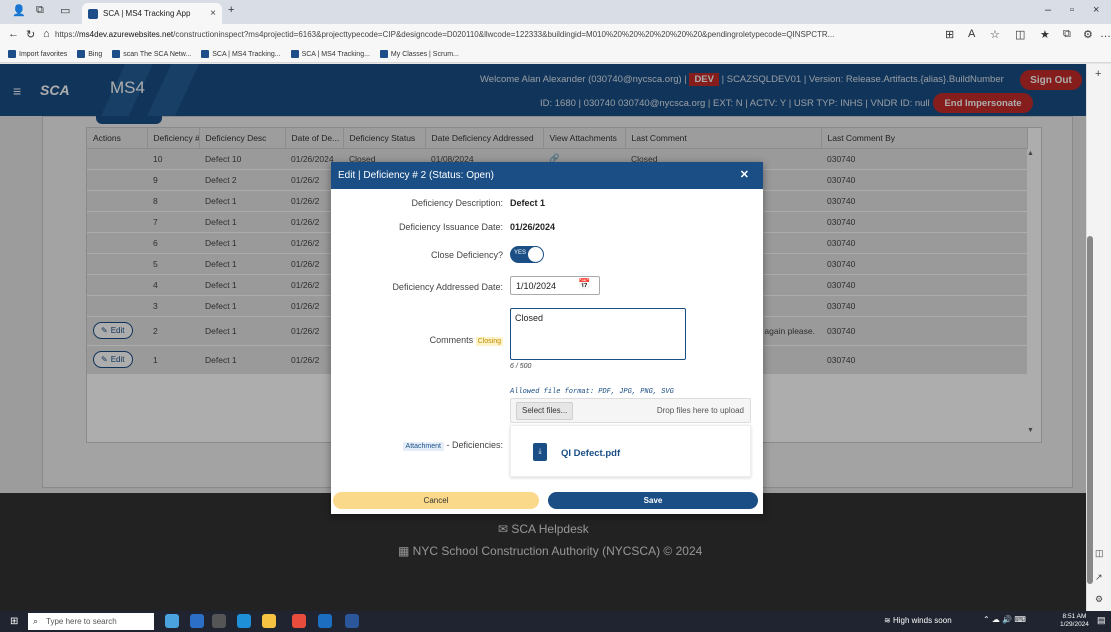 The width and height of the screenshot is (1111, 632). What do you see at coordinates (1090, 410) in the screenshot?
I see `page-scrollbar` at bounding box center [1090, 410].